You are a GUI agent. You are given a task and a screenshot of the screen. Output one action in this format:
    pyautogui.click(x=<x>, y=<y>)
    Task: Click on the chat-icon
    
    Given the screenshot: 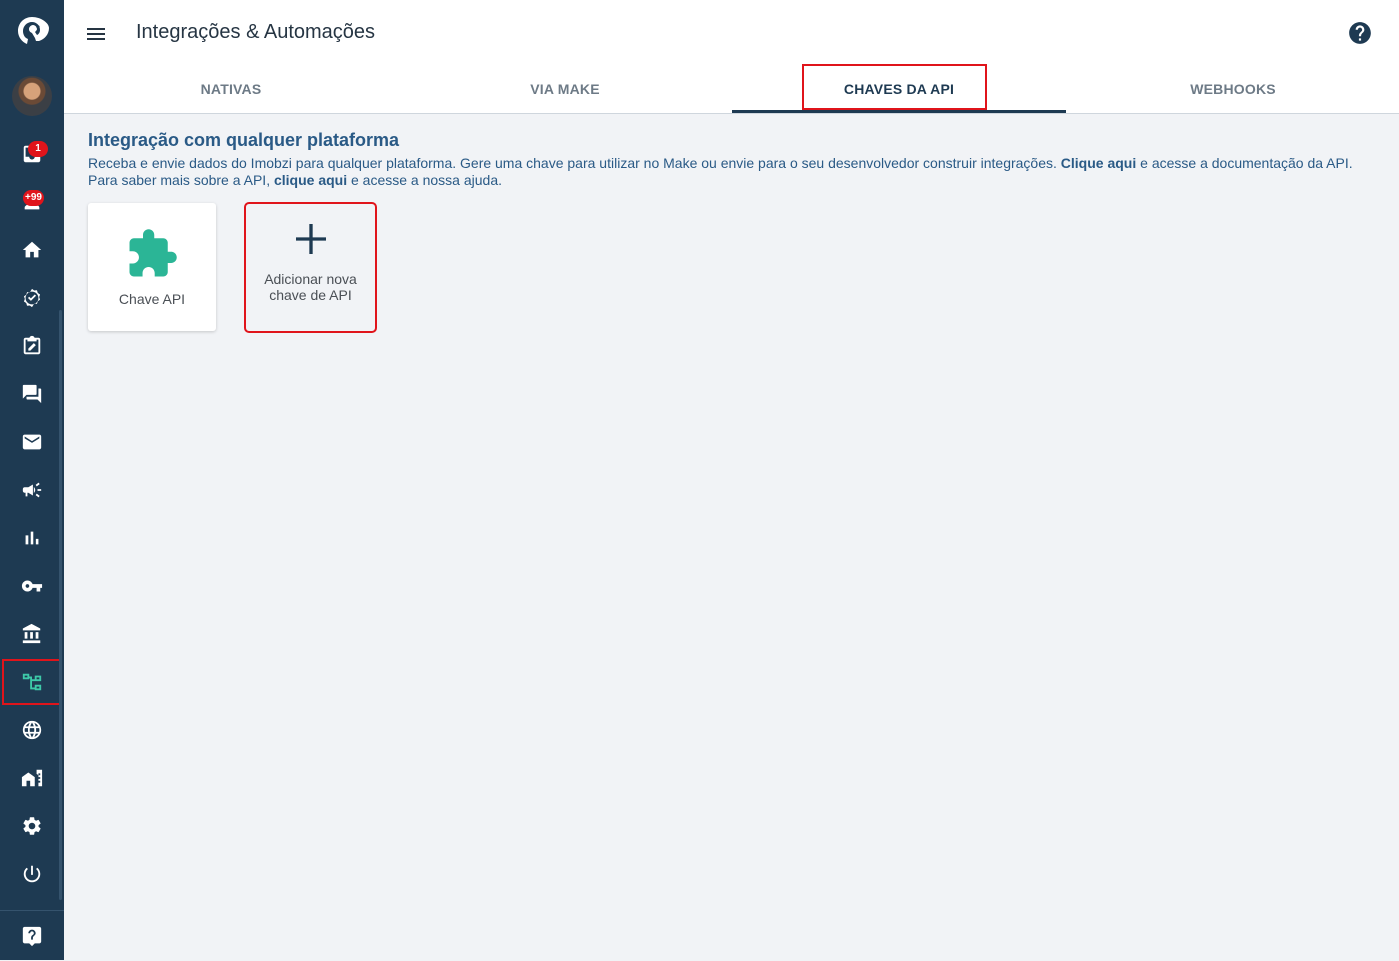 What is the action you would take?
    pyautogui.click(x=32, y=394)
    